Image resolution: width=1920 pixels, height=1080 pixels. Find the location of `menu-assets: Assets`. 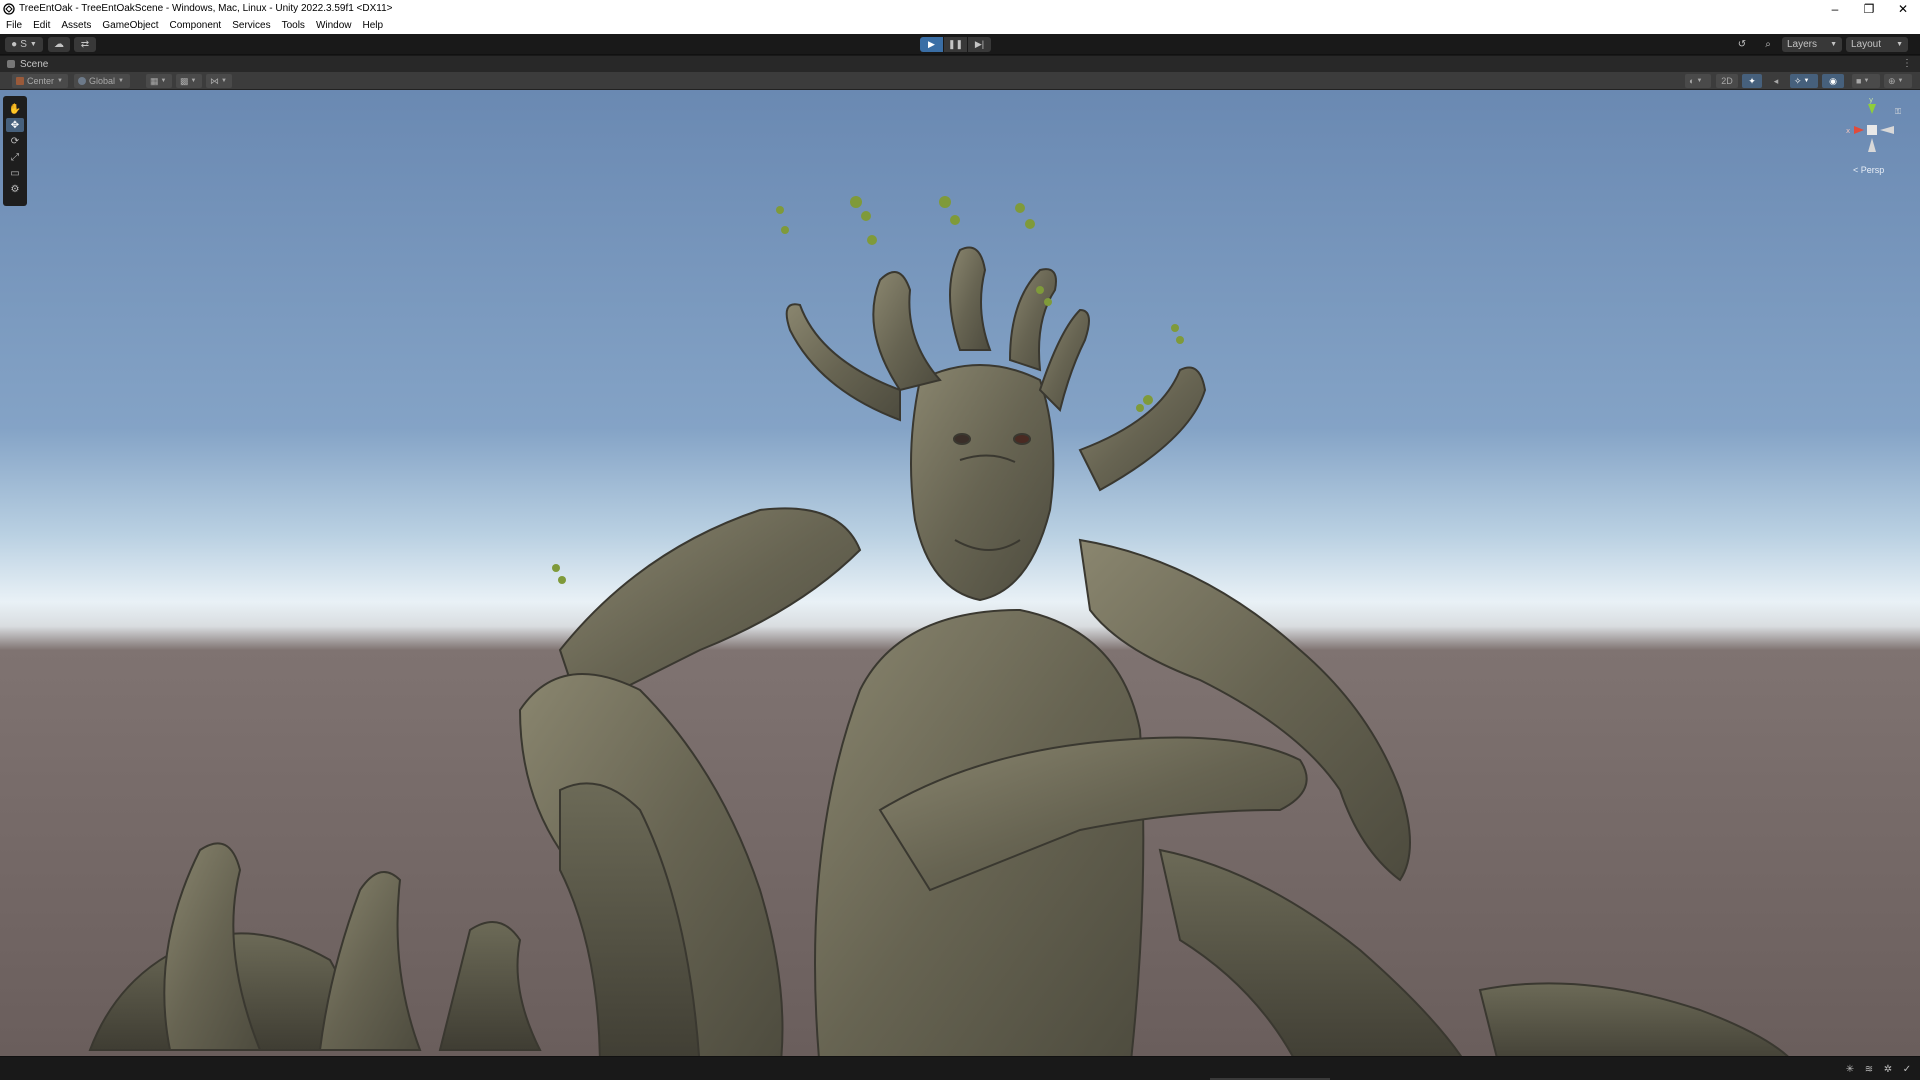

menu-assets: Assets is located at coordinates (76, 25).